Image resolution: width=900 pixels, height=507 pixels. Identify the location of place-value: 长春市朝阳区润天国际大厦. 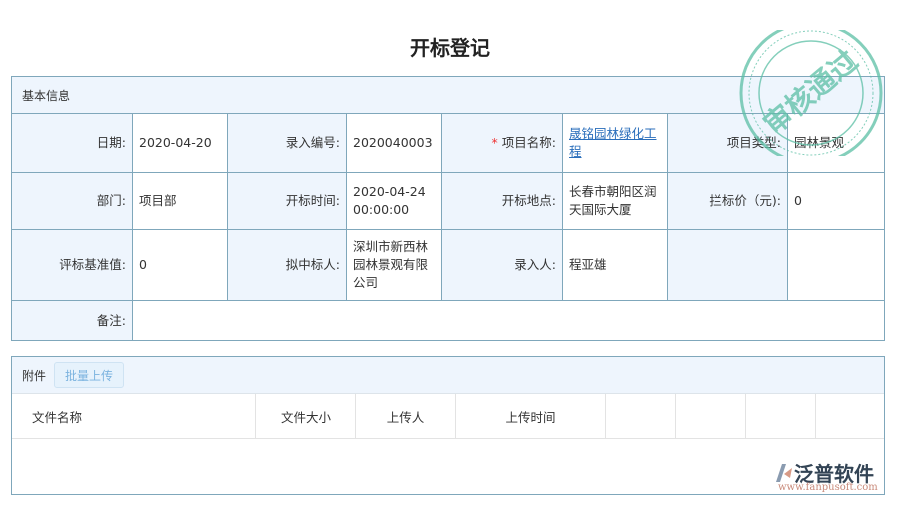
(615, 201).